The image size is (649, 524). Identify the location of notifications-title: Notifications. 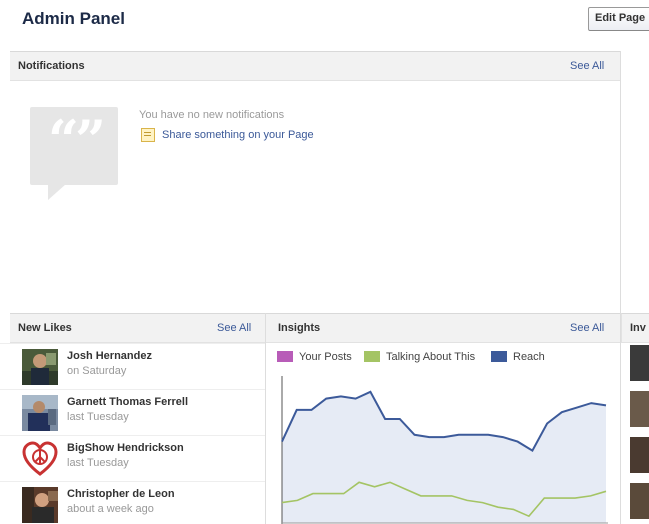
(51, 66).